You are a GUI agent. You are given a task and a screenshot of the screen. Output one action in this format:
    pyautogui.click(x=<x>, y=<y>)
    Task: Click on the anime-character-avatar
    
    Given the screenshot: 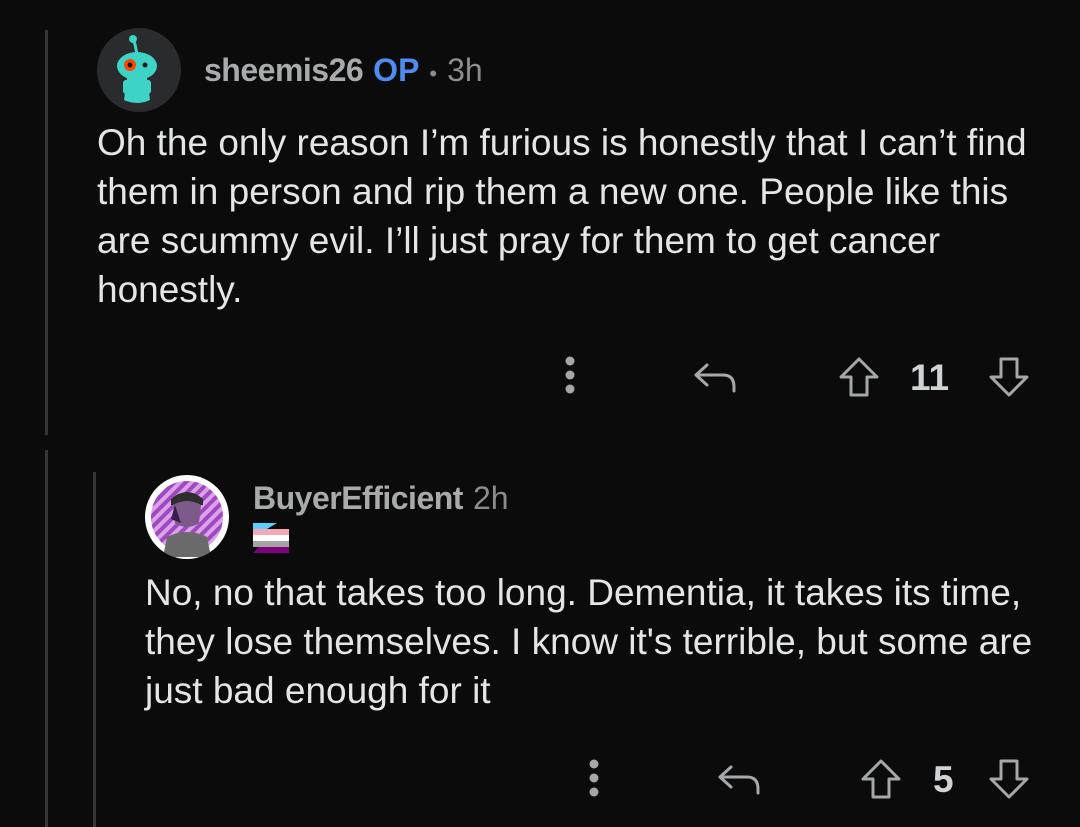 What is the action you would take?
    pyautogui.click(x=187, y=517)
    